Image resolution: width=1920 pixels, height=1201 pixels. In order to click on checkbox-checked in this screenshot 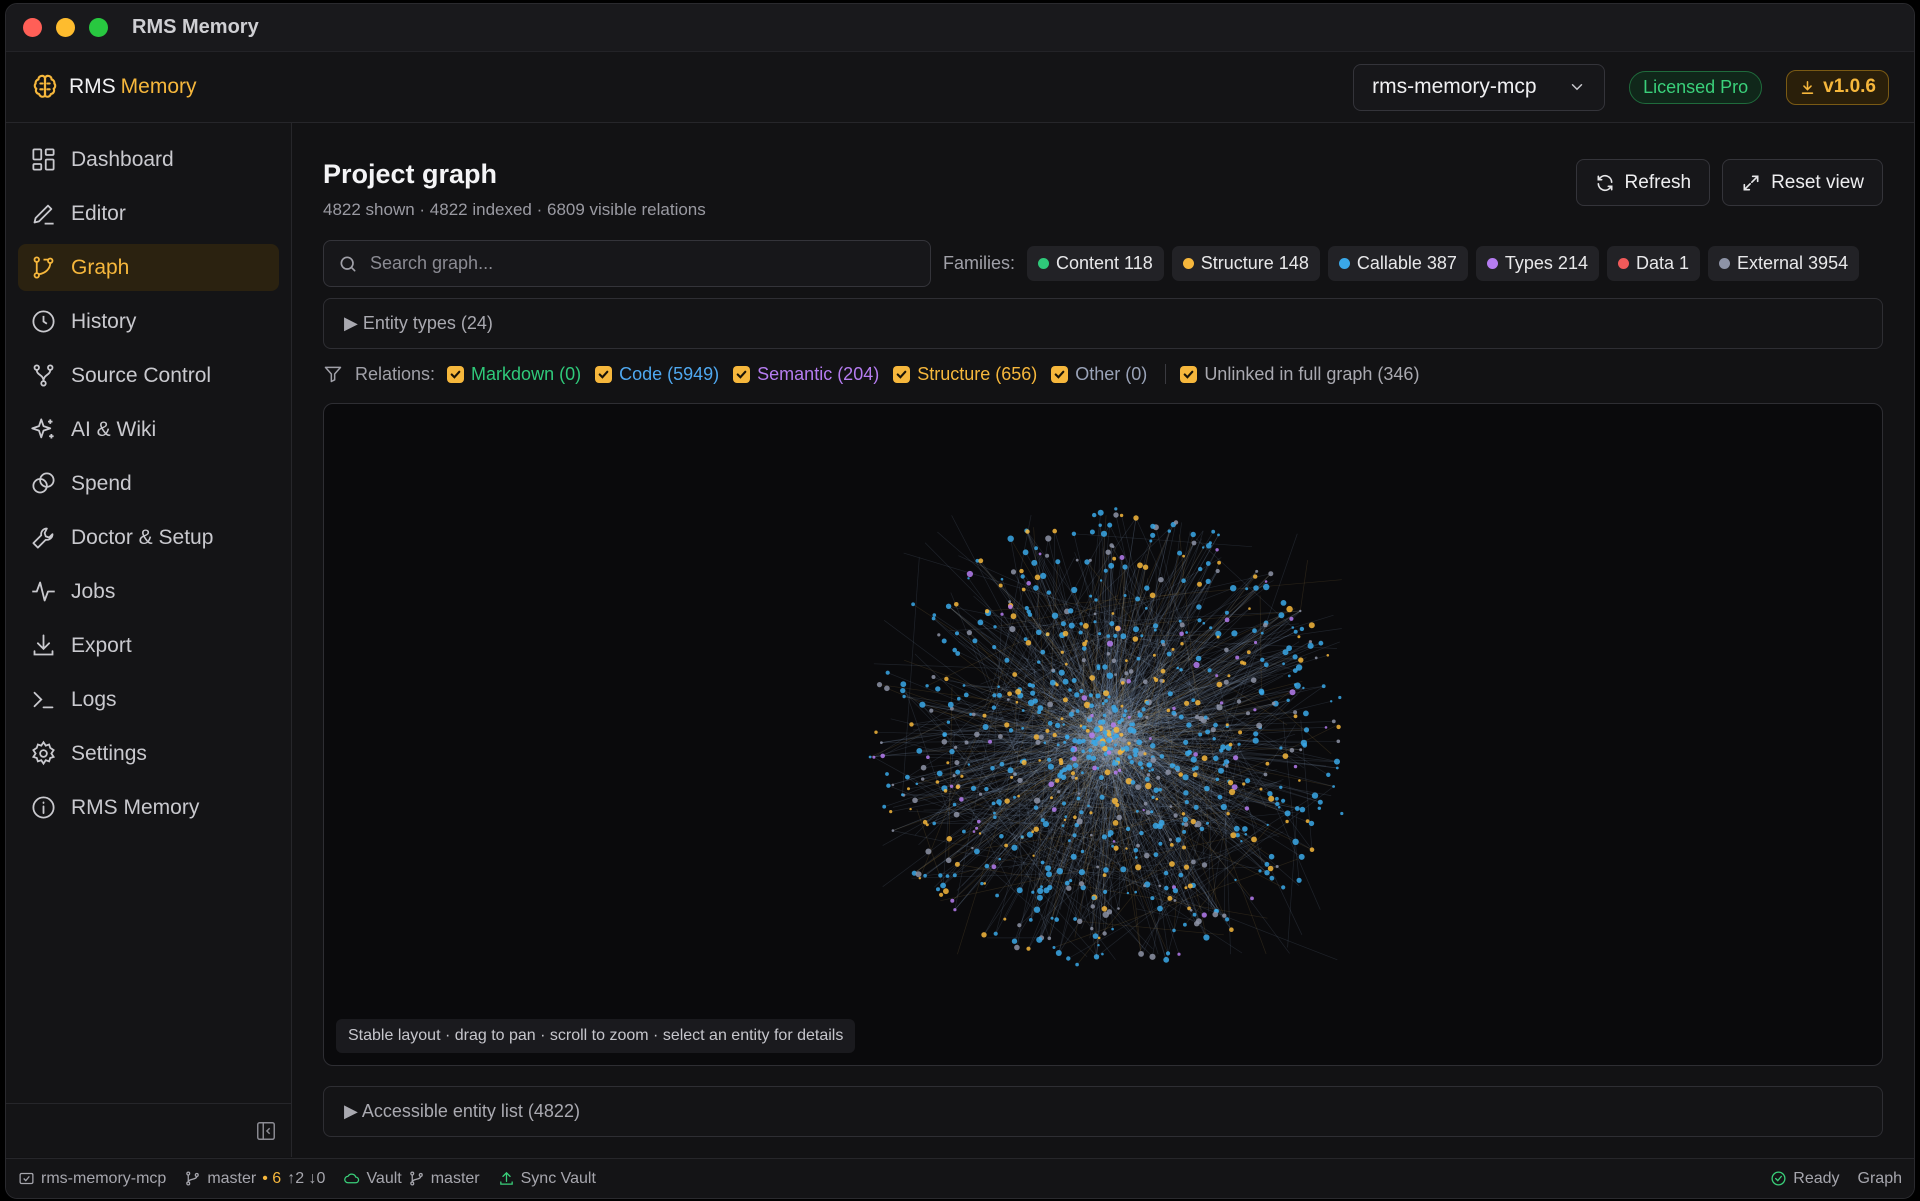, I will do `click(604, 374)`.